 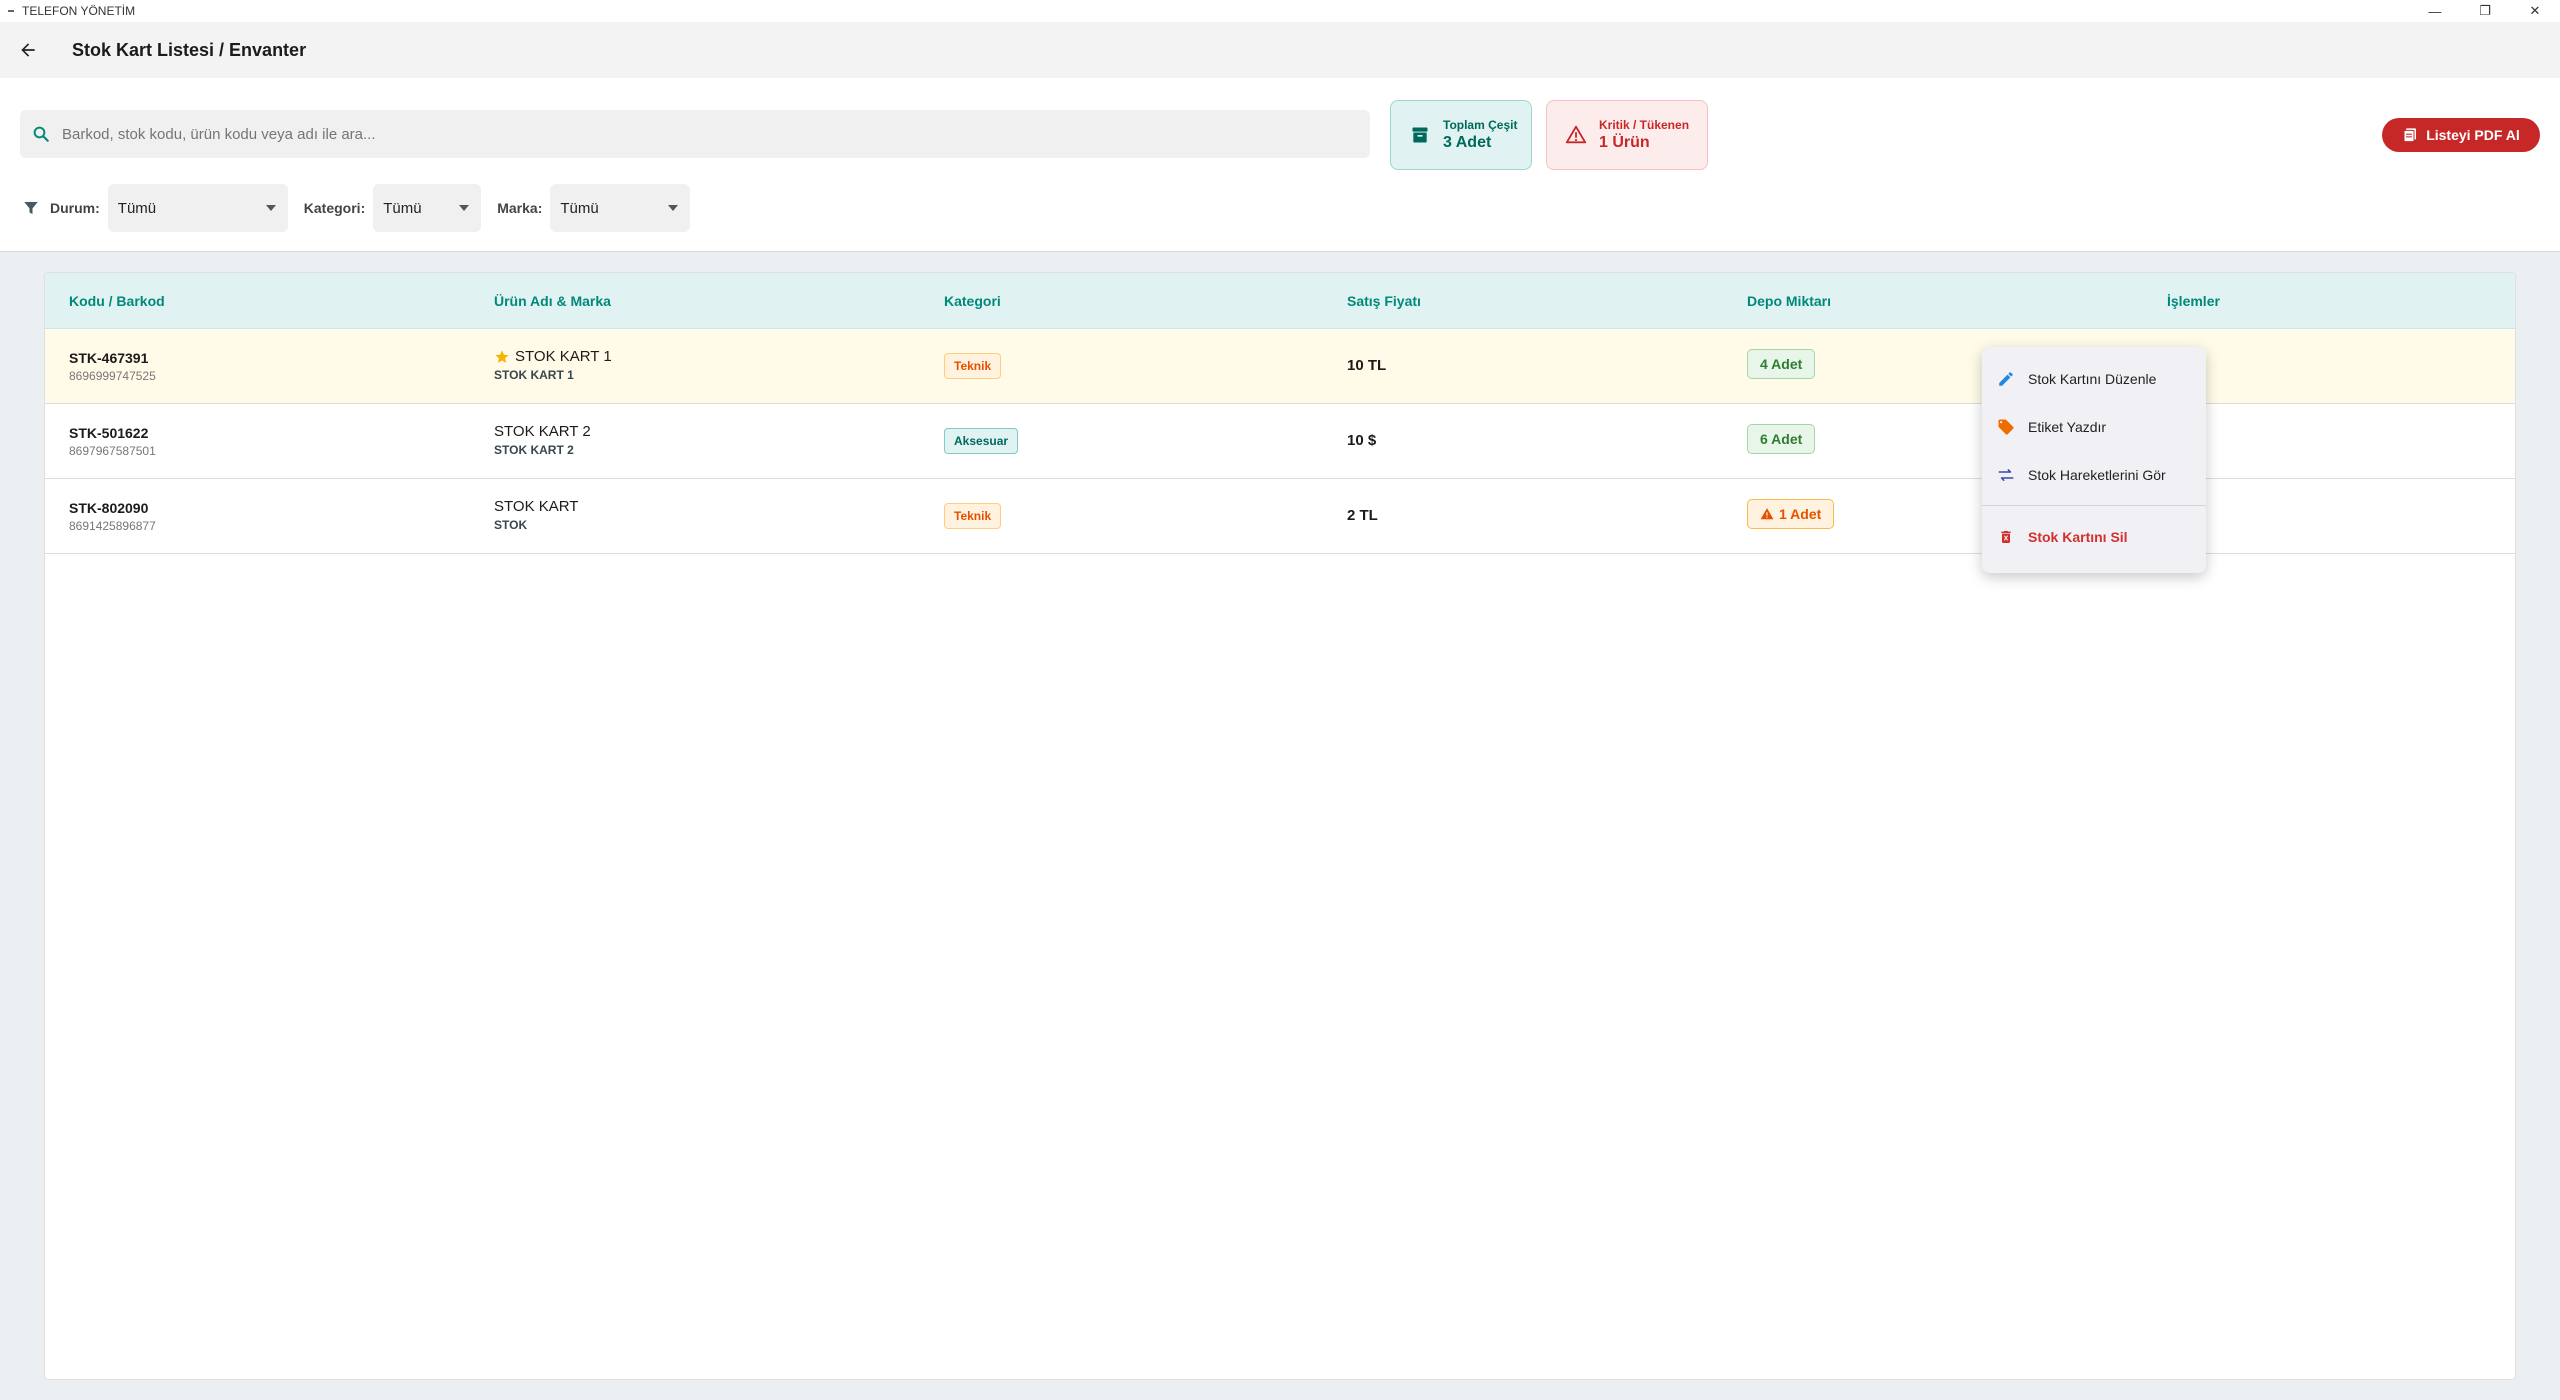 What do you see at coordinates (117, 301) in the screenshot?
I see `column-header-code: Kodu / Barkod` at bounding box center [117, 301].